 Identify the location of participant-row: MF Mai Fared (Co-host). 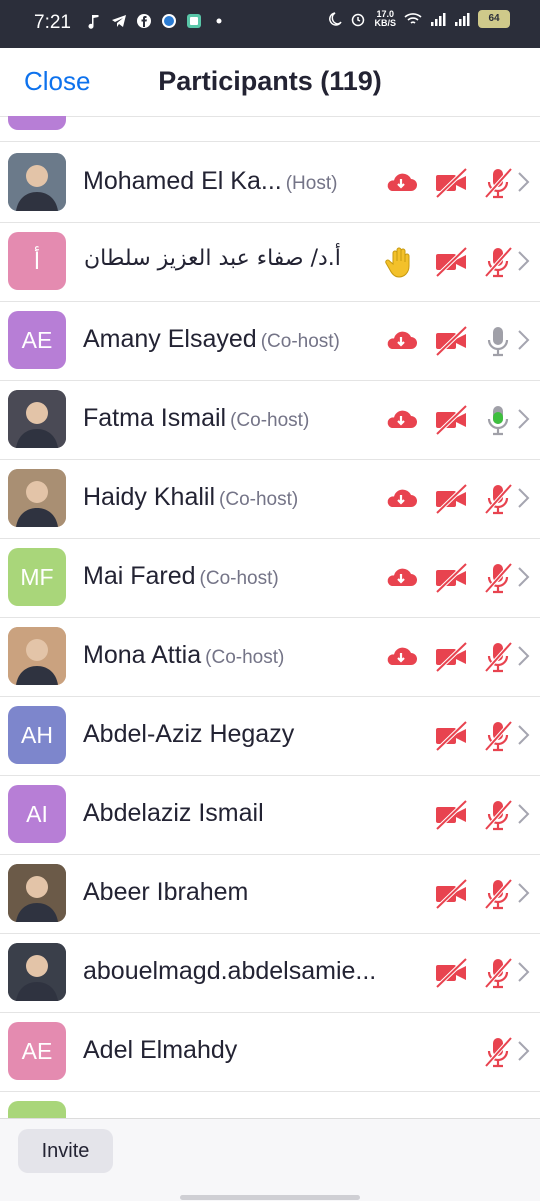
(270, 578).